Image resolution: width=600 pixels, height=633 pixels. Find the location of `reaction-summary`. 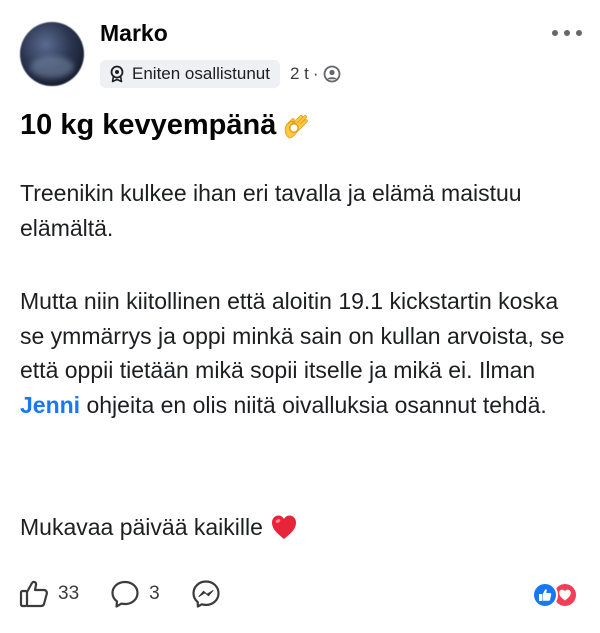

reaction-summary is located at coordinates (555, 595).